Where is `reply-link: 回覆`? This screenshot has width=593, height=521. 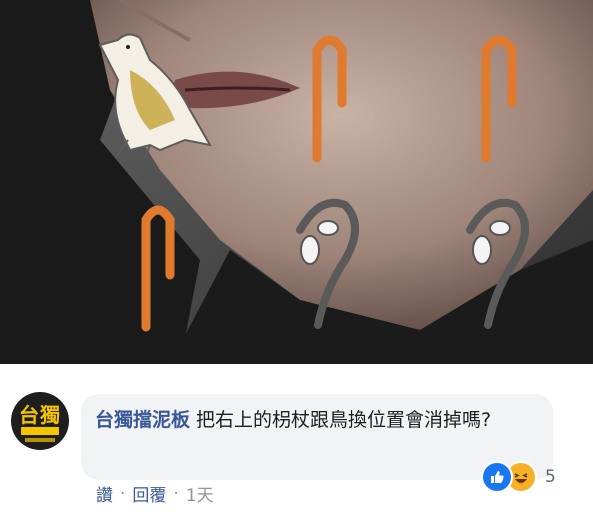
reply-link: 回覆 is located at coordinates (149, 493).